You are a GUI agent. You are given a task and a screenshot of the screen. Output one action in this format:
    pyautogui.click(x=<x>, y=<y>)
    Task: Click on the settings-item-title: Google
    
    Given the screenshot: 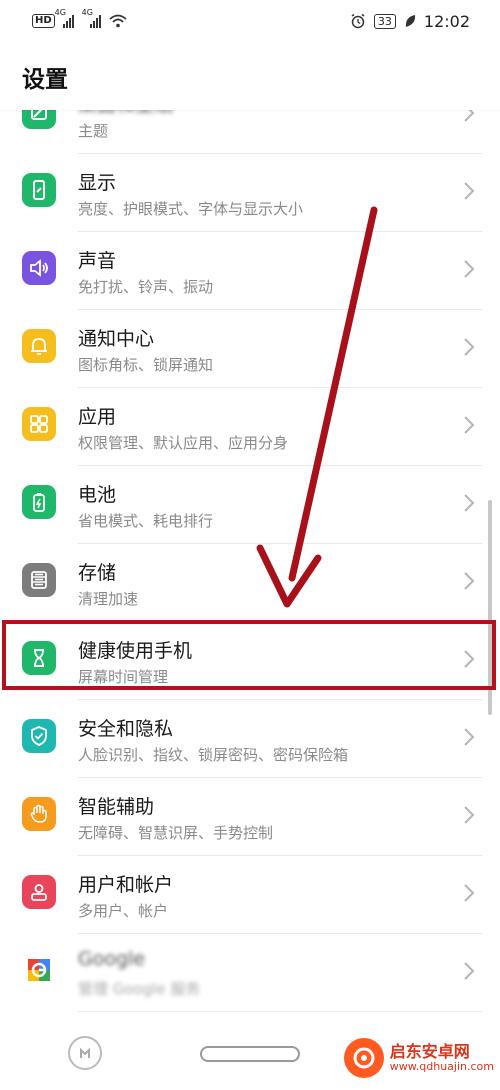 What is the action you would take?
    pyautogui.click(x=112, y=959)
    